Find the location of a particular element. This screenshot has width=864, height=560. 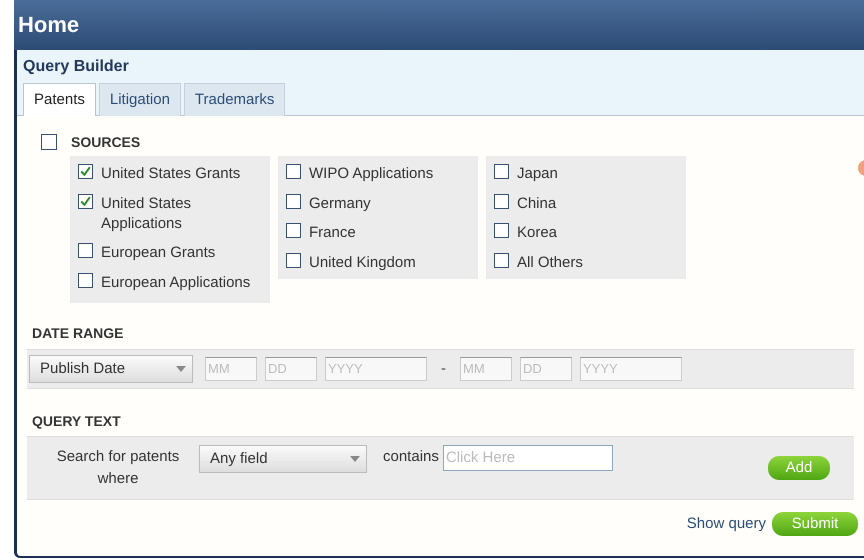

checkbox-label: United States Grants is located at coordinates (170, 174).